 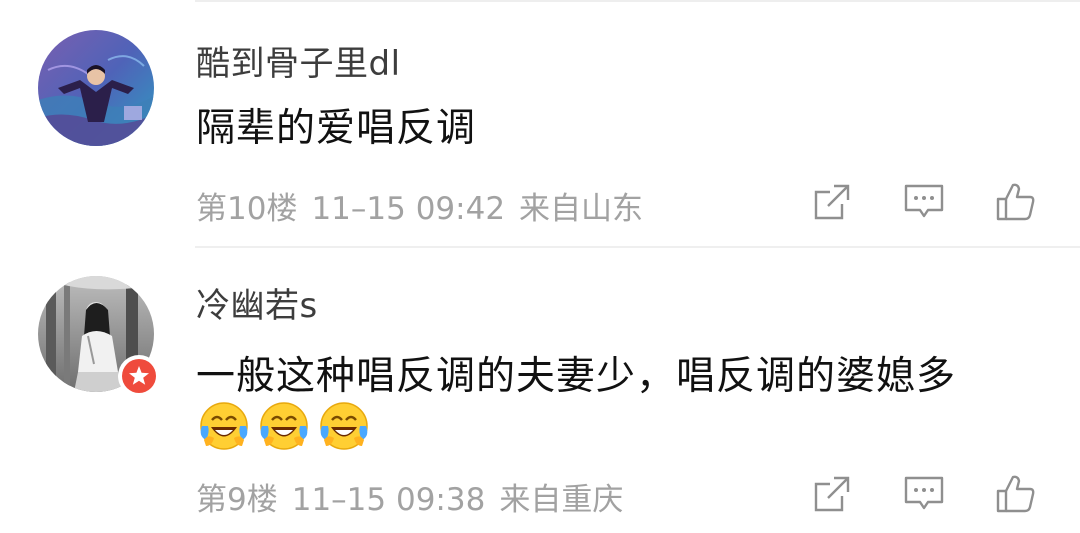 I want to click on comment-time: 11–15 09:42, so click(x=408, y=209).